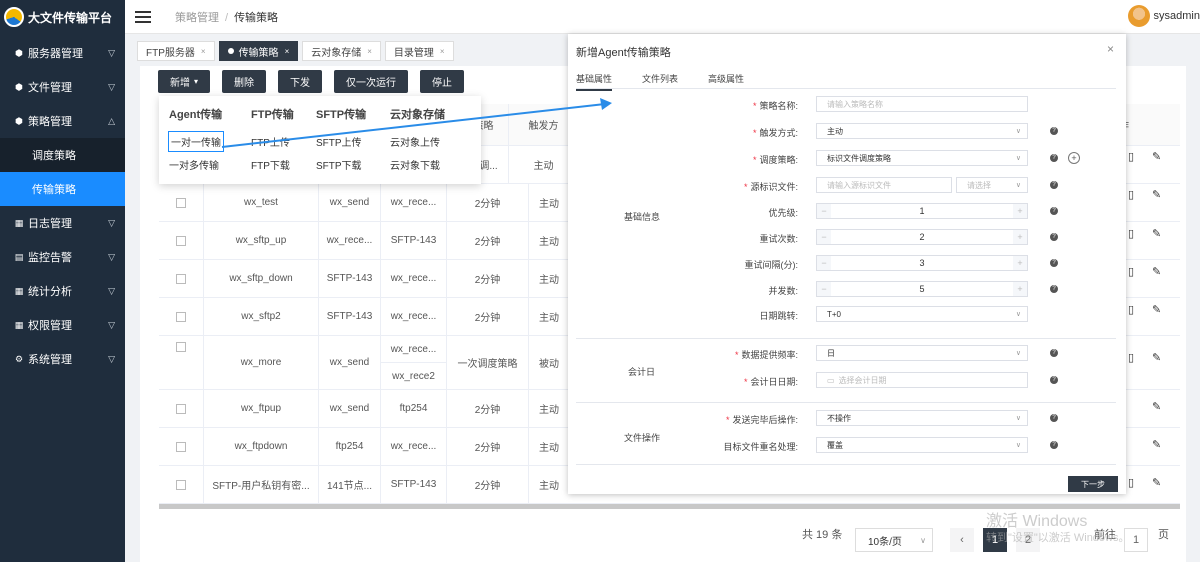 This screenshot has height=562, width=1200. I want to click on windows-activation-watermark: 激活 Windows 转到"设置"以激活 Windows。, so click(1058, 530).